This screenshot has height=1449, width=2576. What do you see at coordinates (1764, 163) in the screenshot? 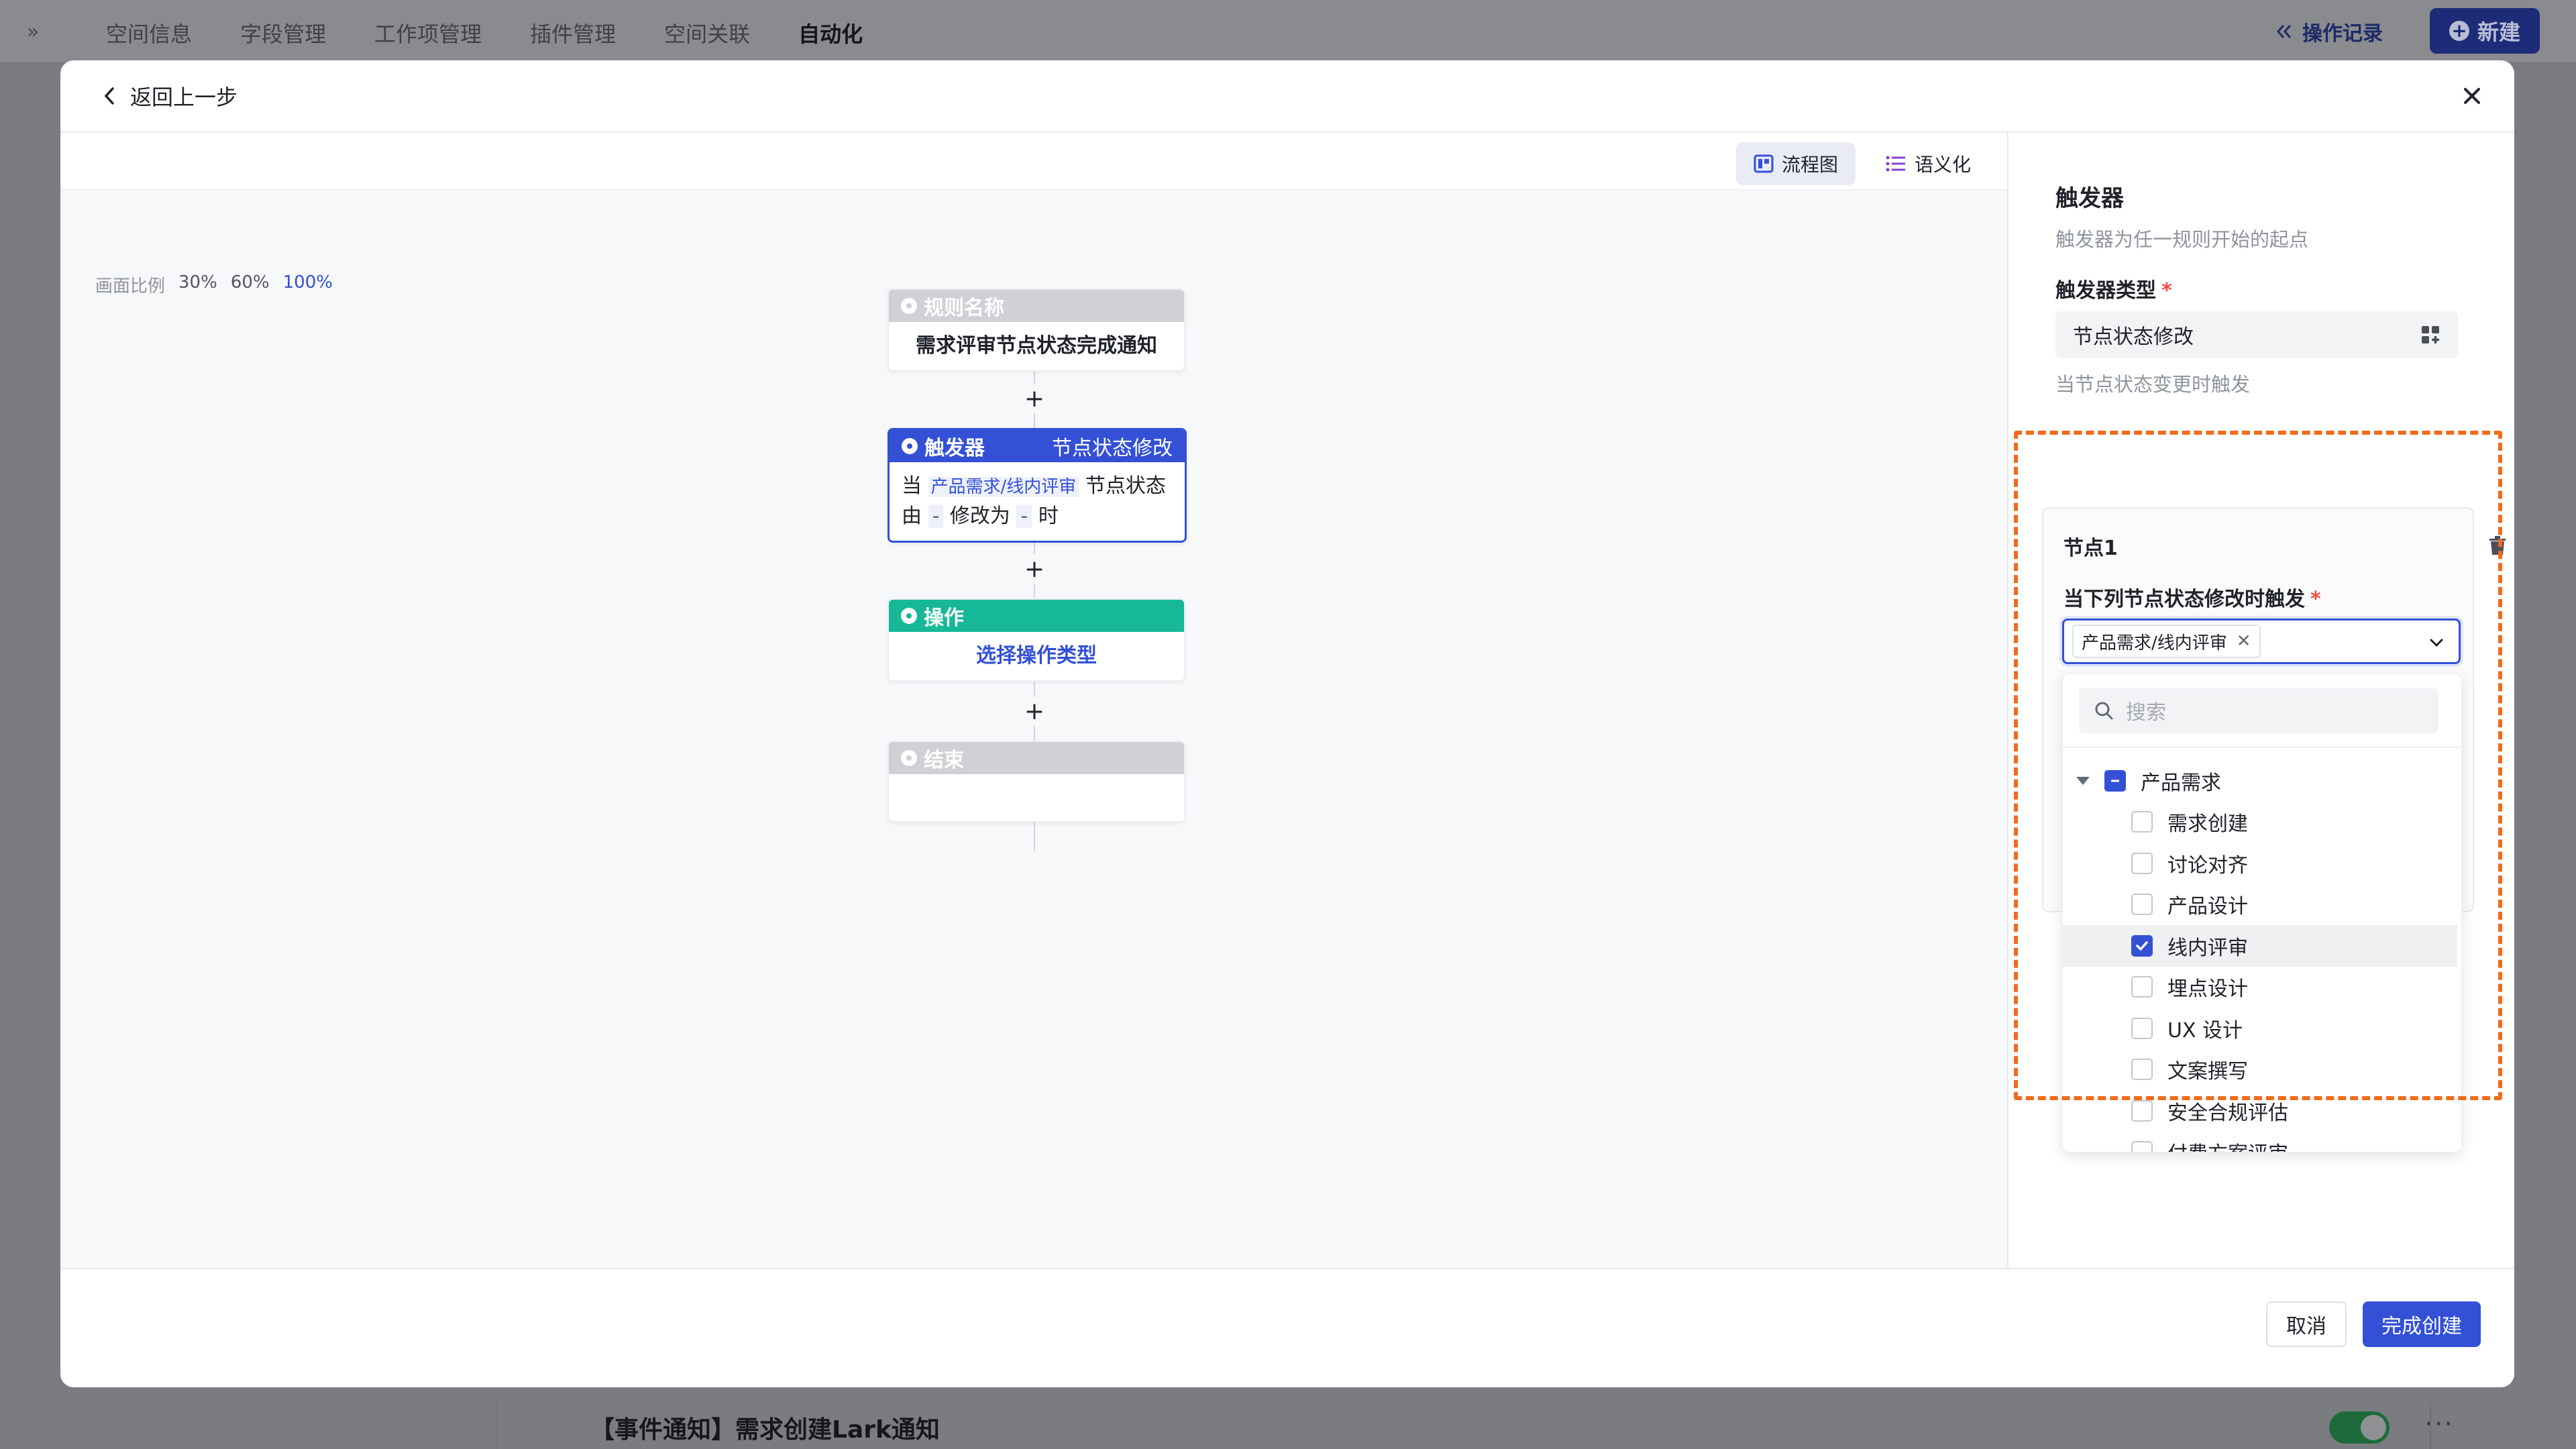
I see `flowchart-icon` at bounding box center [1764, 163].